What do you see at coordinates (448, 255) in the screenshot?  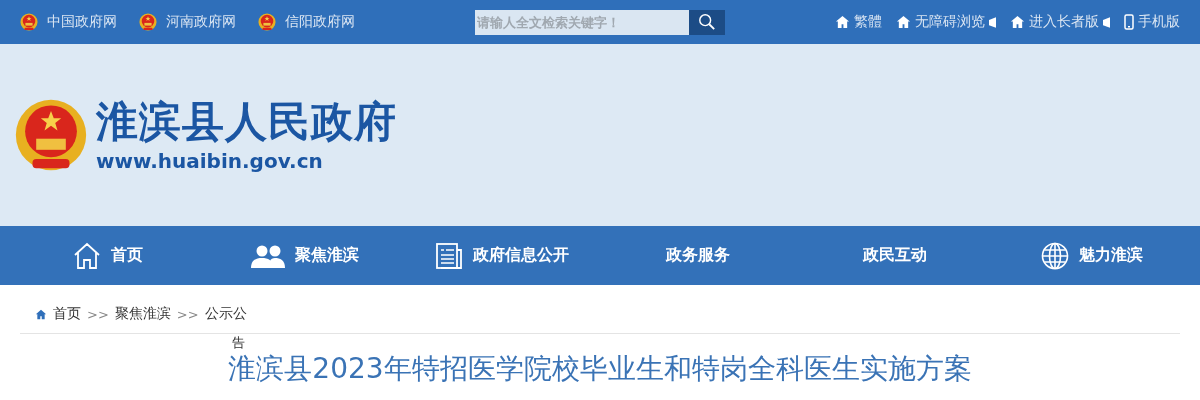 I see `document-icon` at bounding box center [448, 255].